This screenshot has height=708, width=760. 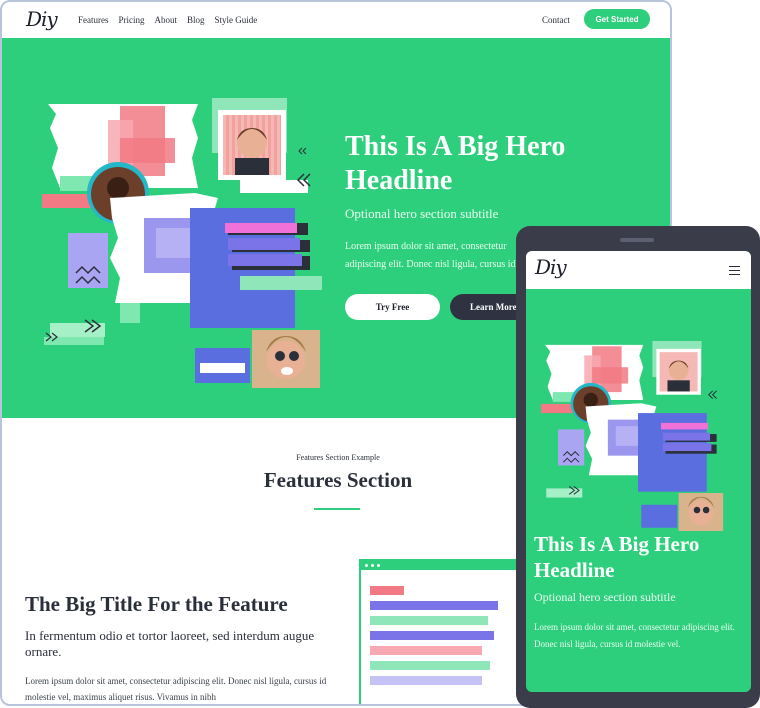 What do you see at coordinates (455, 163) in the screenshot?
I see `hero-headline: This Is A Big Hero Headline` at bounding box center [455, 163].